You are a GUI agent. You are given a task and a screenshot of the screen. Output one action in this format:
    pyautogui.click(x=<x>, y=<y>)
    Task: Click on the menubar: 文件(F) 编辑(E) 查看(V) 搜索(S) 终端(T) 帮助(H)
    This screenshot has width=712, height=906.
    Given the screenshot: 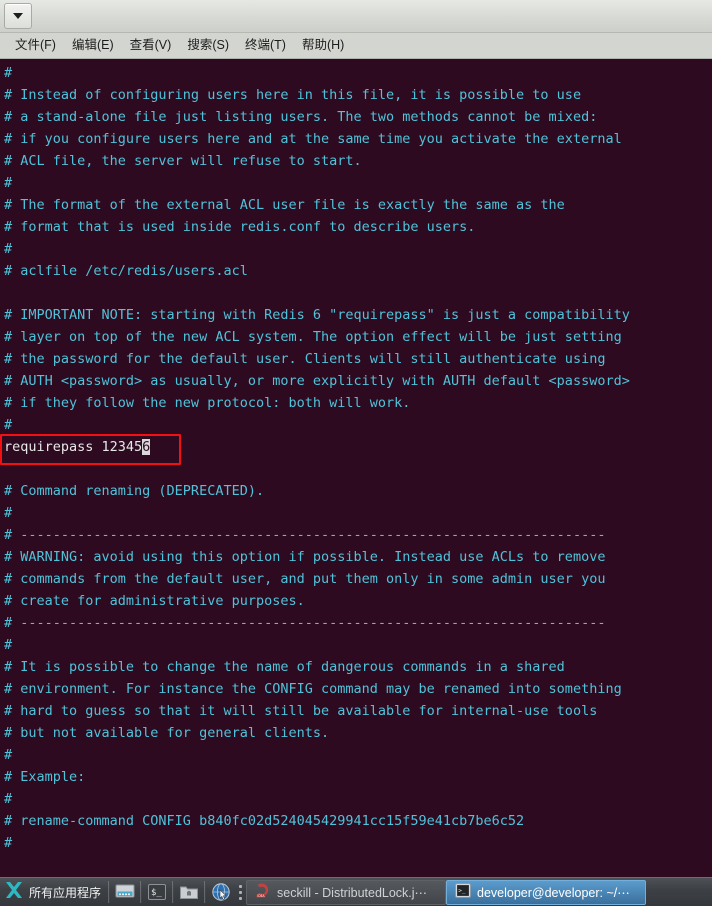 What is the action you would take?
    pyautogui.click(x=356, y=46)
    